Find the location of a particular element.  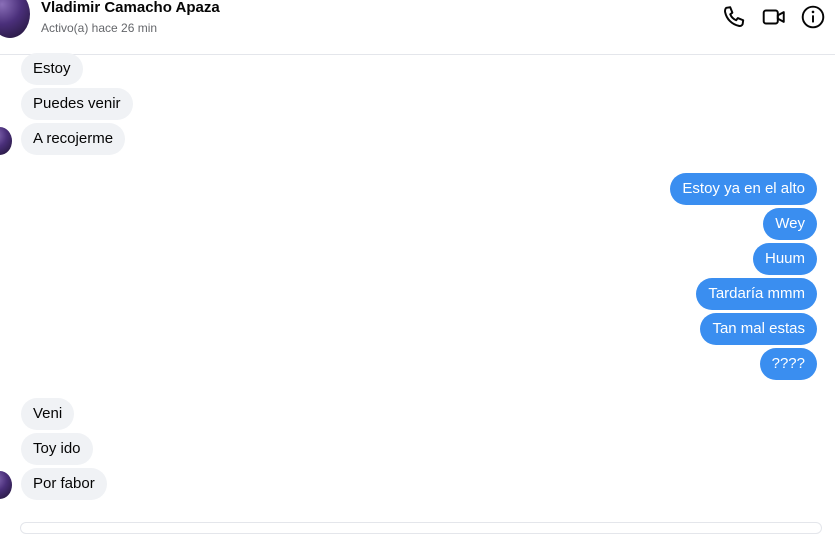

incoming-message: Por fabor is located at coordinates (64, 484).